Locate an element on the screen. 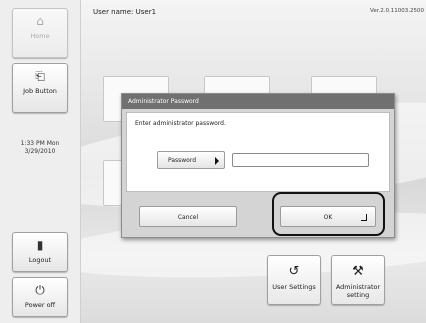 Image resolution: width=426 pixels, height=323 pixels. logout-label: Logout is located at coordinates (40, 260).